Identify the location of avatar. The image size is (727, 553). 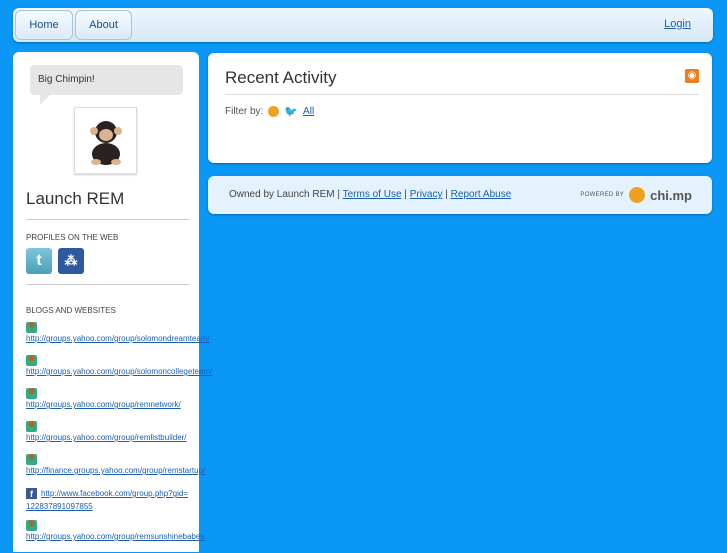
(105, 140).